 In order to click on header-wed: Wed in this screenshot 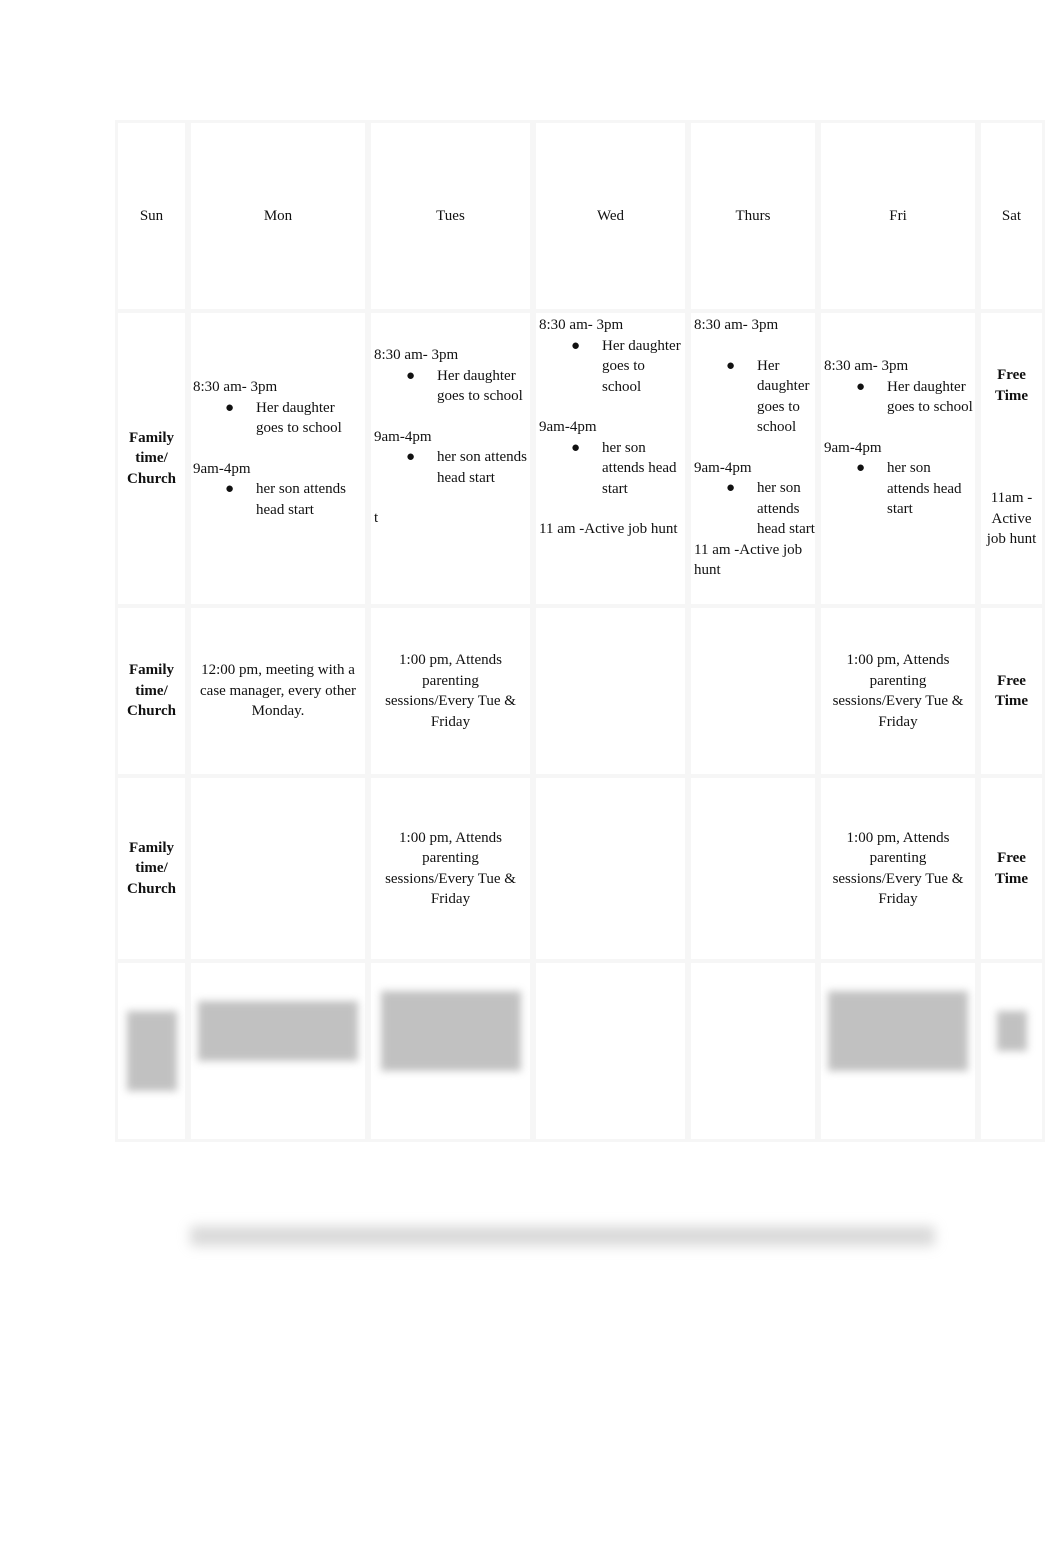, I will do `click(610, 216)`.